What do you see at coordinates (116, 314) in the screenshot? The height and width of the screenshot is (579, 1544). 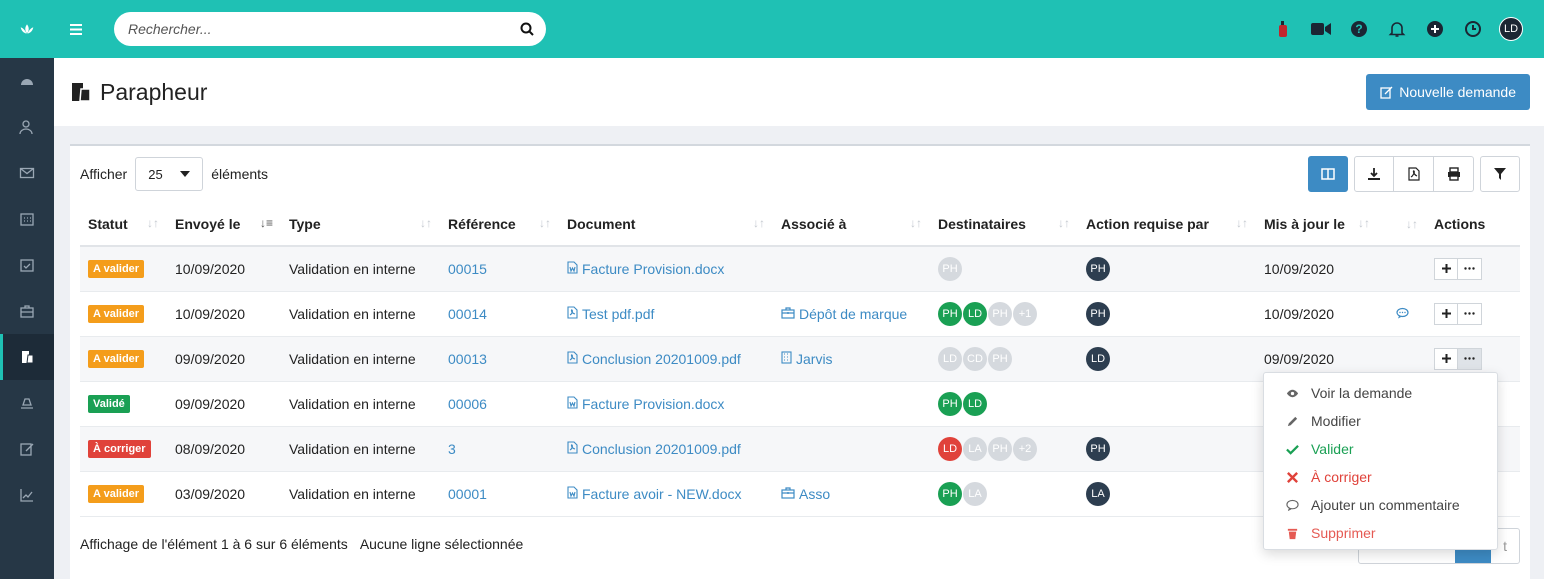 I see `status-badge: A valider` at bounding box center [116, 314].